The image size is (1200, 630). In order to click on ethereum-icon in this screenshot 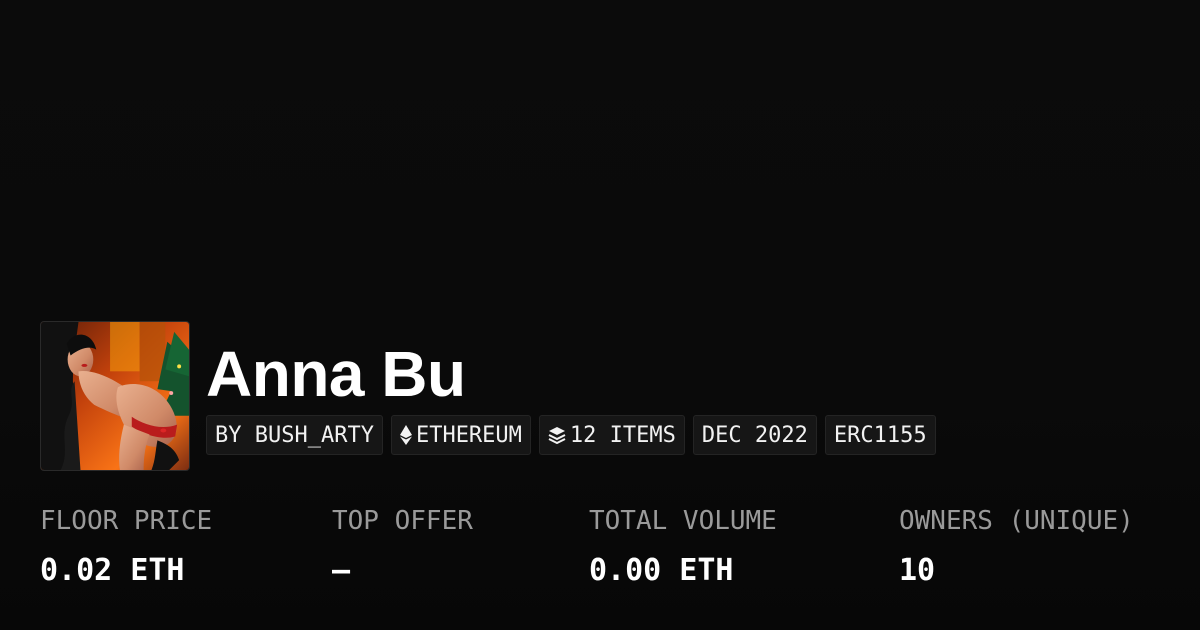, I will do `click(405, 435)`.